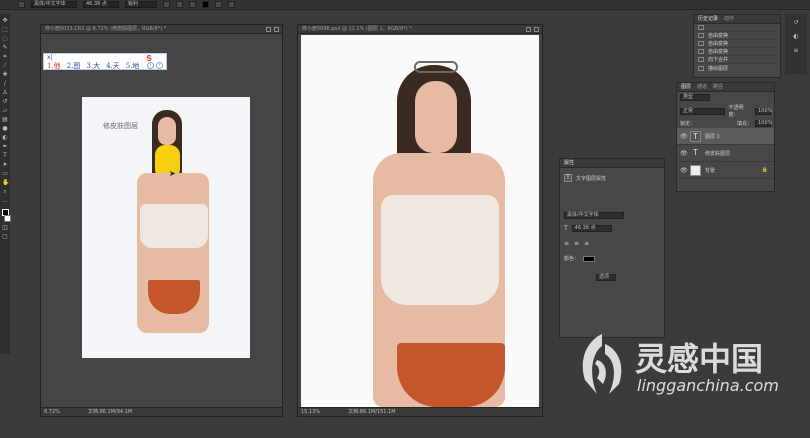 The width and height of the screenshot is (810, 438). Describe the element at coordinates (737, 19) in the screenshot. I see `history-tabs: 历史记录 动作` at that location.